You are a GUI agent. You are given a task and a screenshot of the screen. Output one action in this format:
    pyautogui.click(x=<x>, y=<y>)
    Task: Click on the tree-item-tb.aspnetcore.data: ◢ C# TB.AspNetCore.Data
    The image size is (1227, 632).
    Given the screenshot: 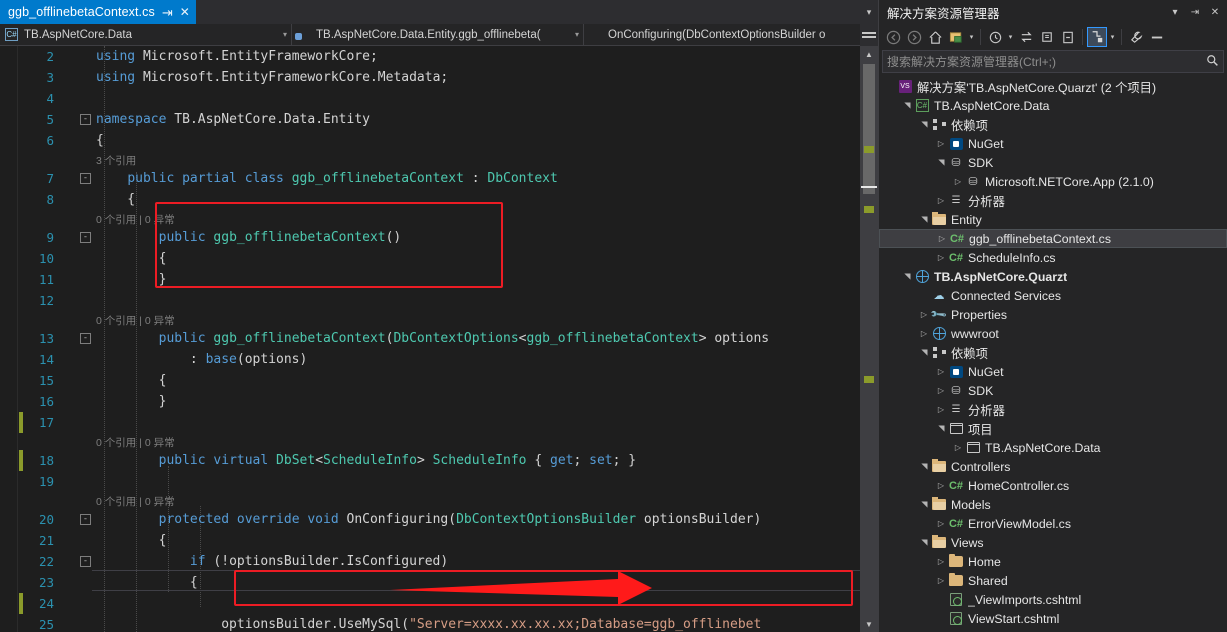 What is the action you would take?
    pyautogui.click(x=1053, y=105)
    